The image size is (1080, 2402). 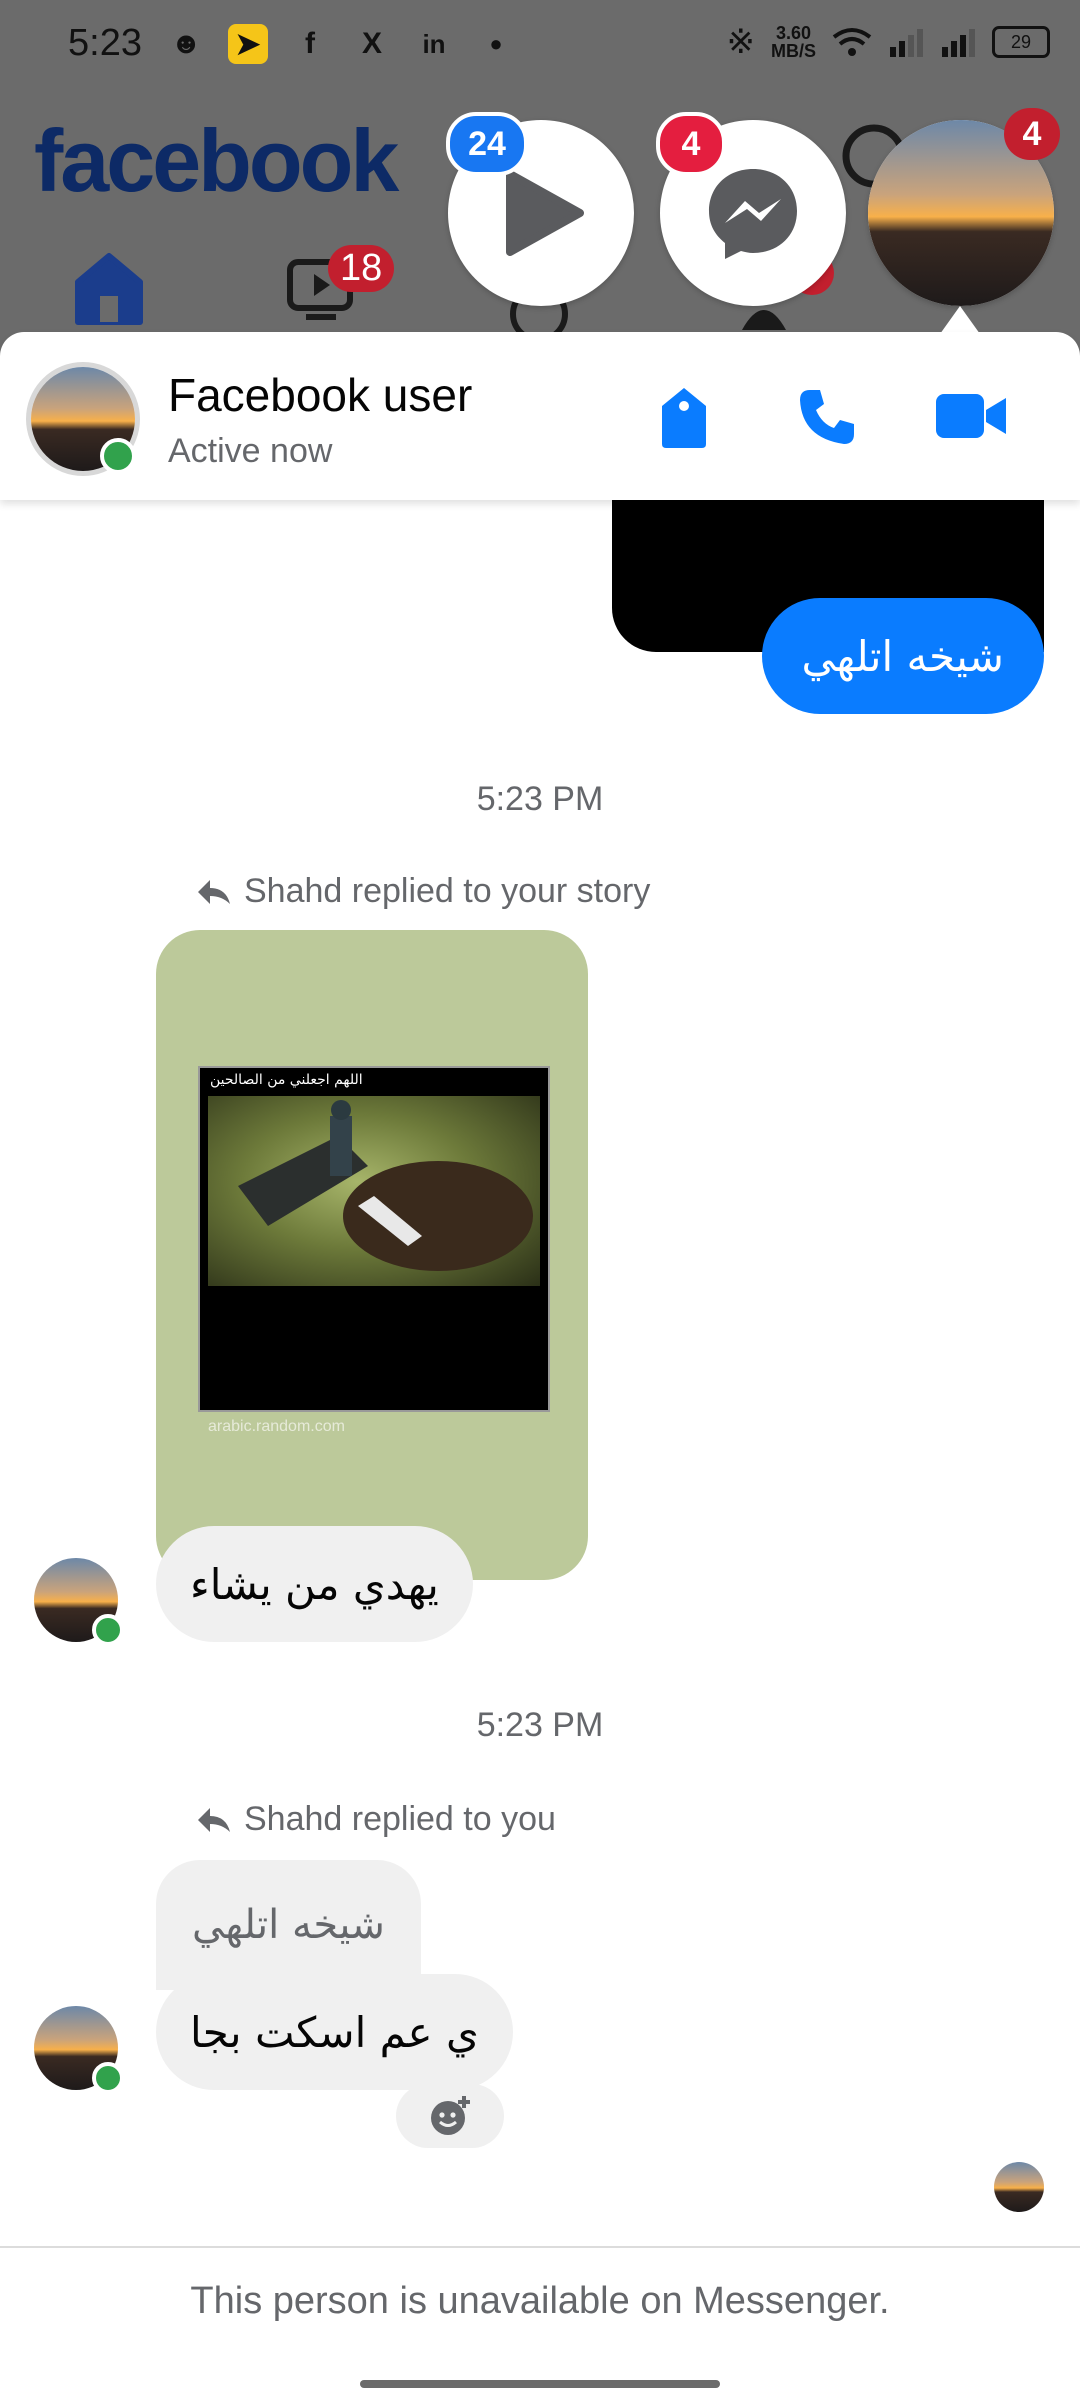 I want to click on signal-icon, so click(x=906, y=43).